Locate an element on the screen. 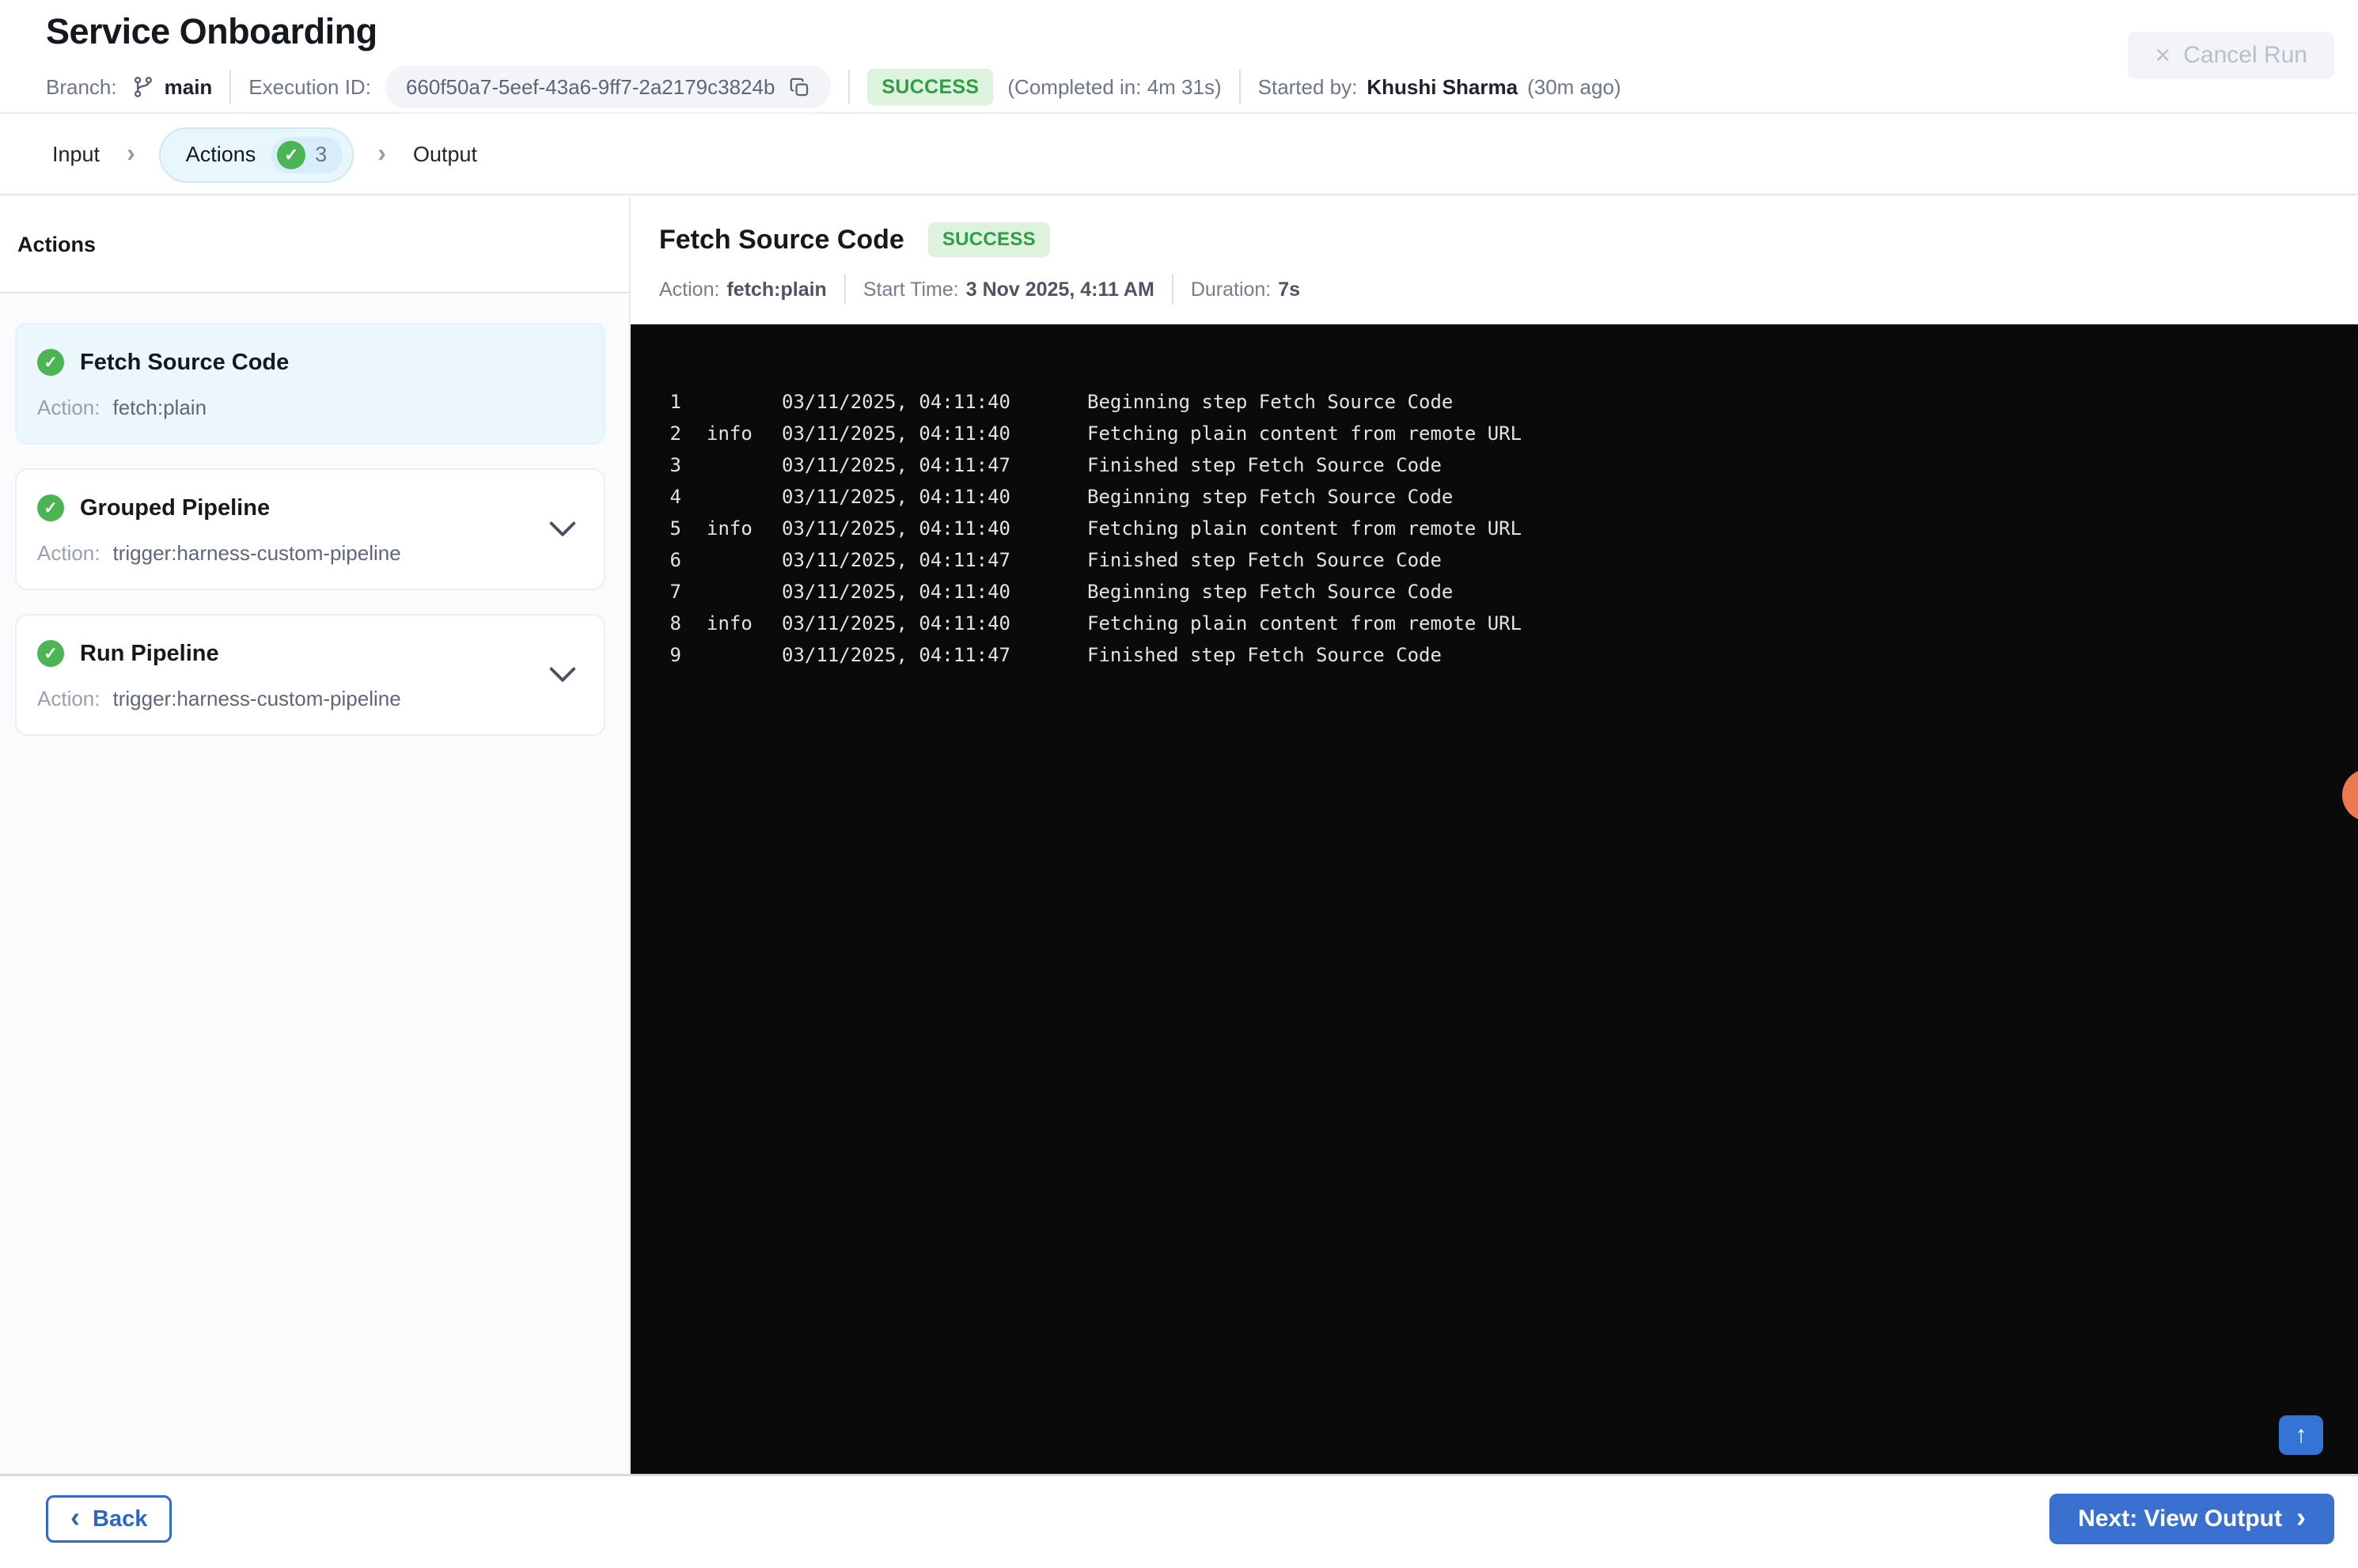  log-line-number: 3 is located at coordinates (675, 465).